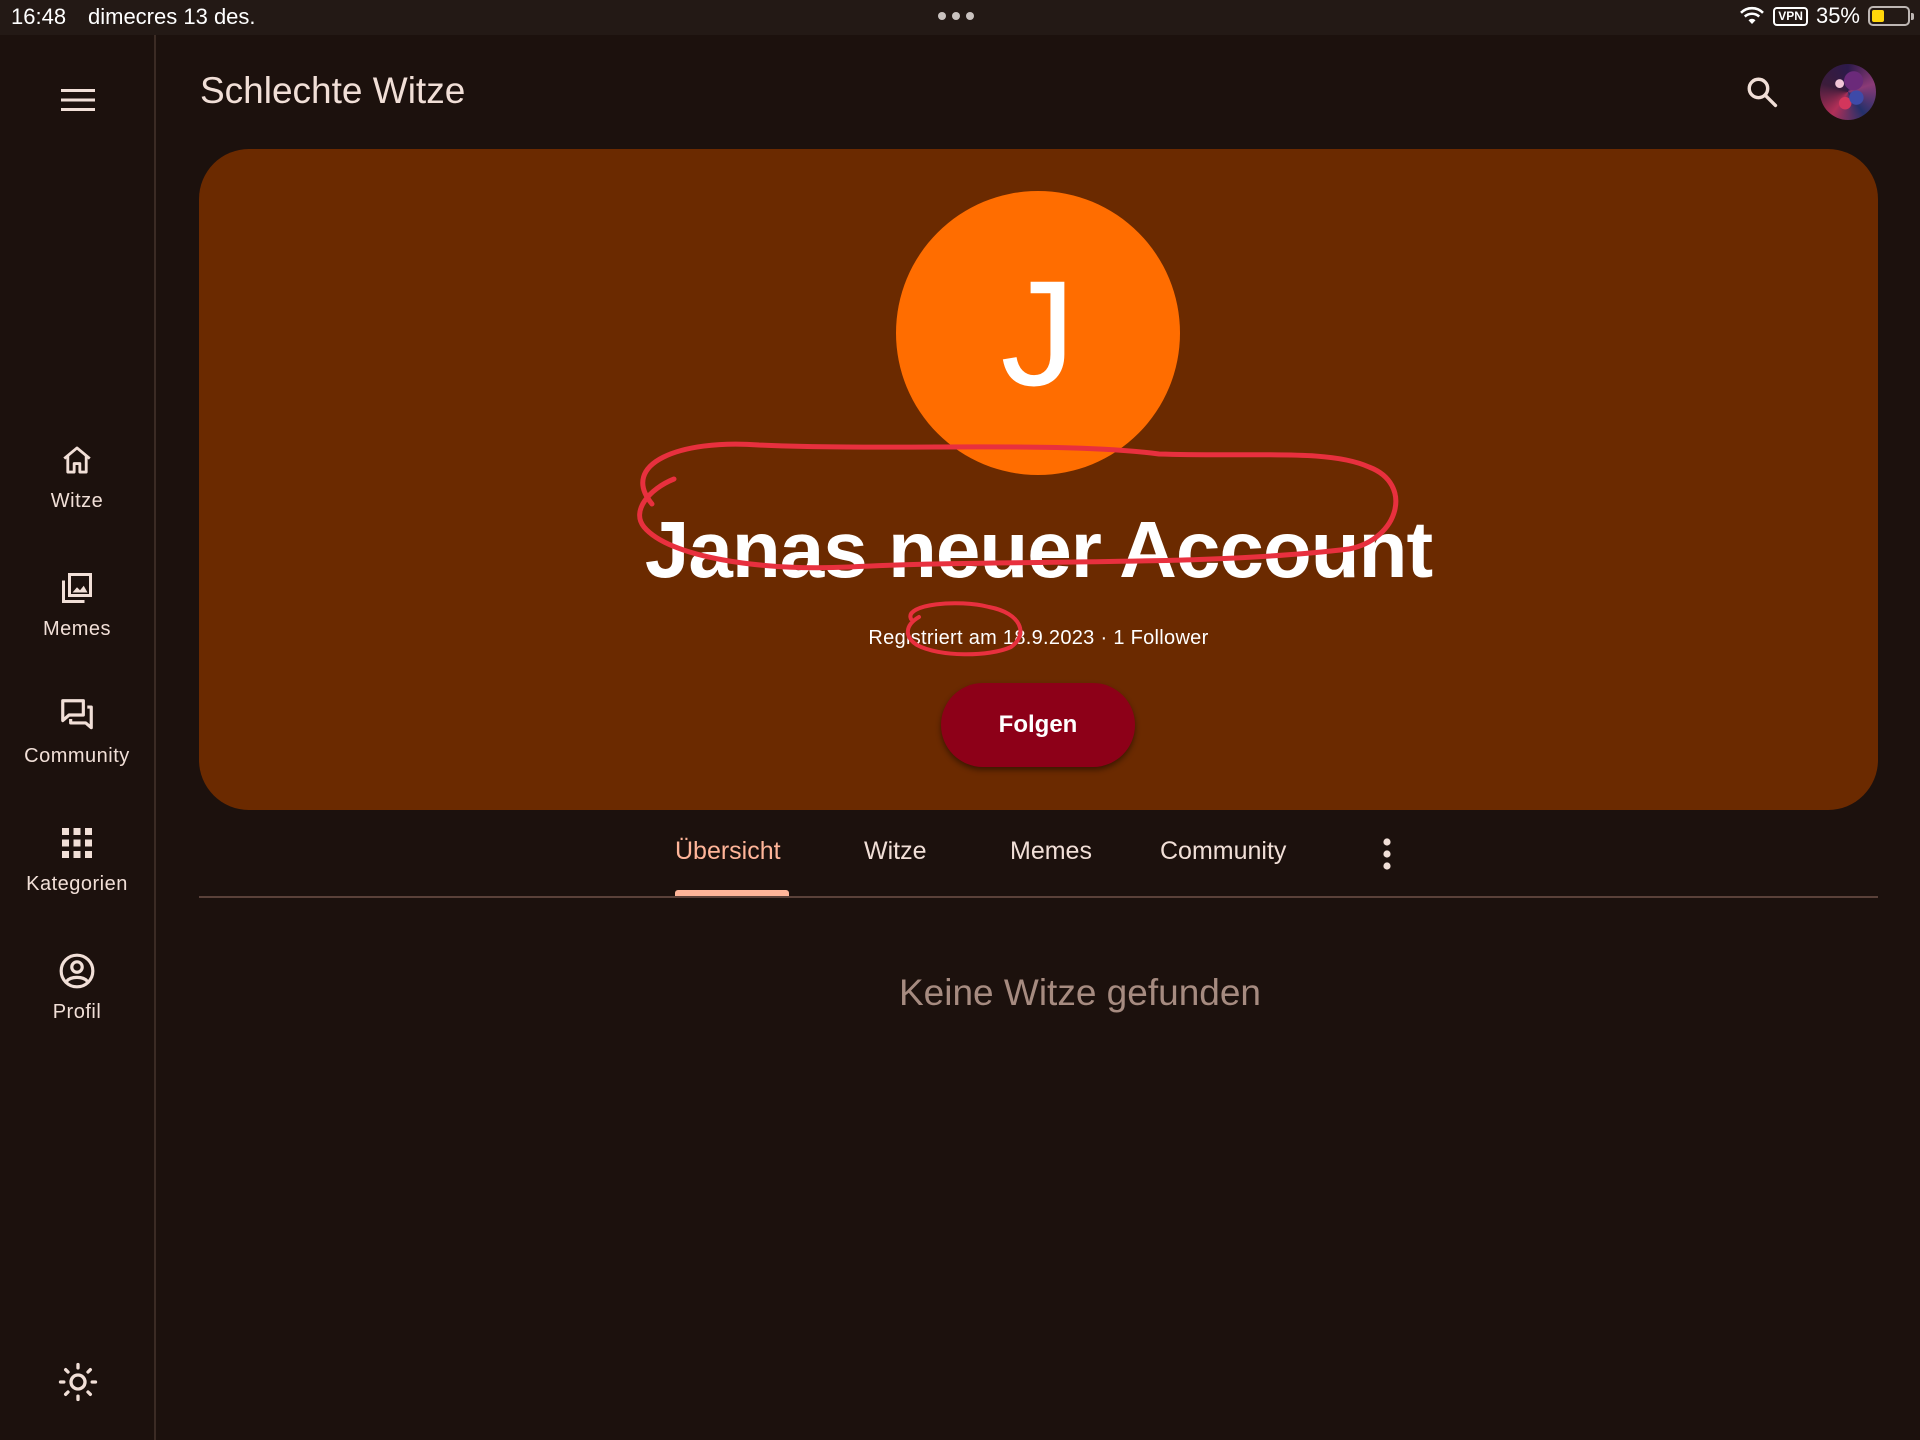 The image size is (1920, 1440). I want to click on nav-item-community: Community, so click(77, 731).